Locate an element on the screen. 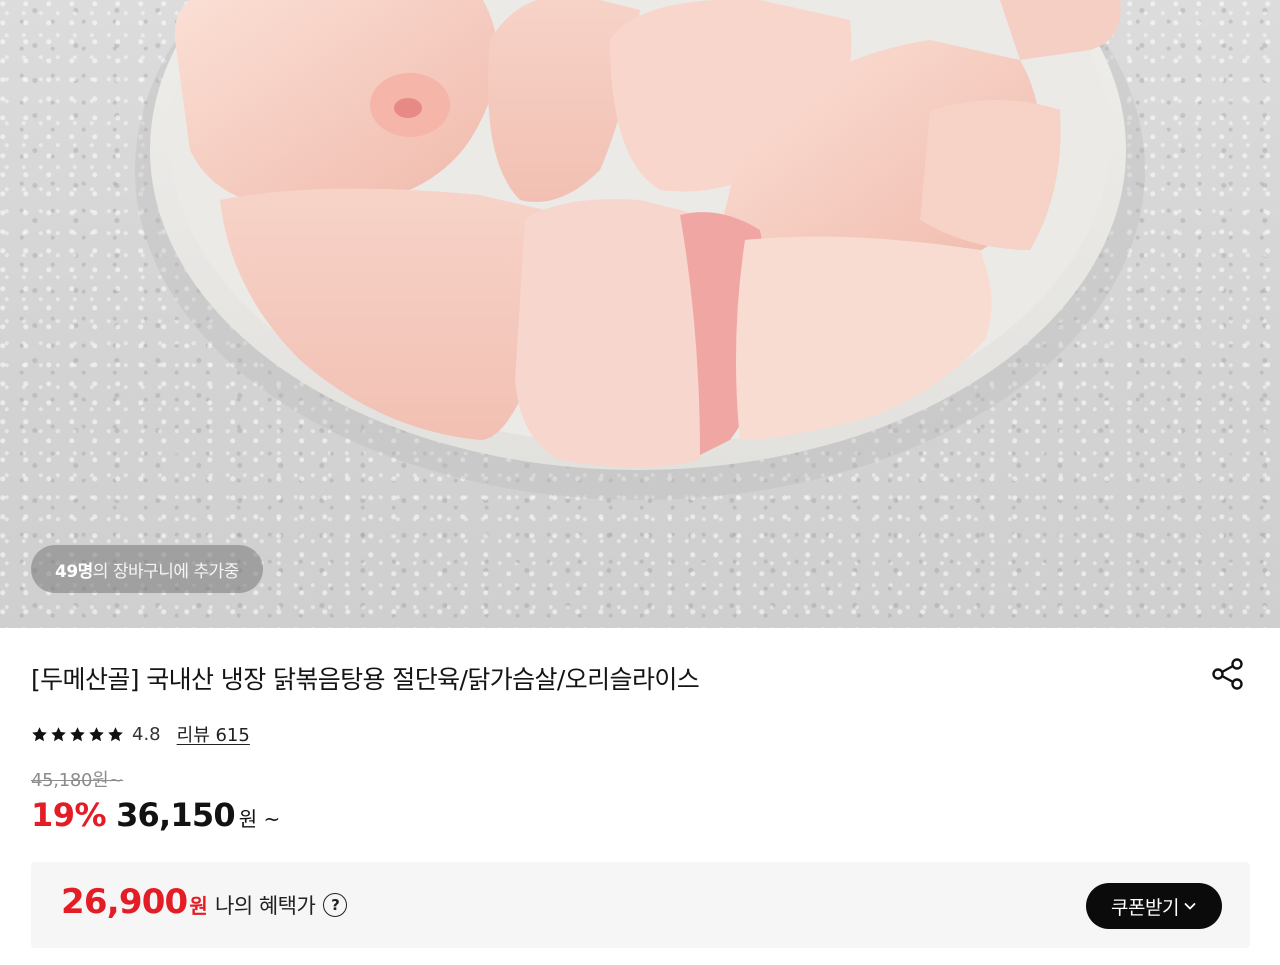 The image size is (1280, 965). benefit-price: 26,900 원 is located at coordinates (134, 902).